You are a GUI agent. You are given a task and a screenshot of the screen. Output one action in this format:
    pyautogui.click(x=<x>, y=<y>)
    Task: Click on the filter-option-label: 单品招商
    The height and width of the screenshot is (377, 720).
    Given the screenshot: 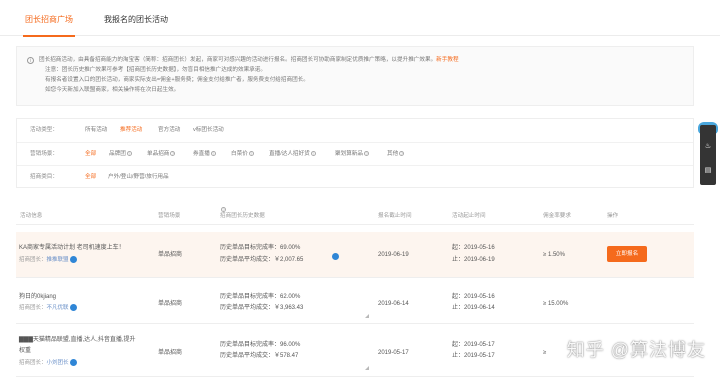 What is the action you would take?
    pyautogui.click(x=158, y=154)
    